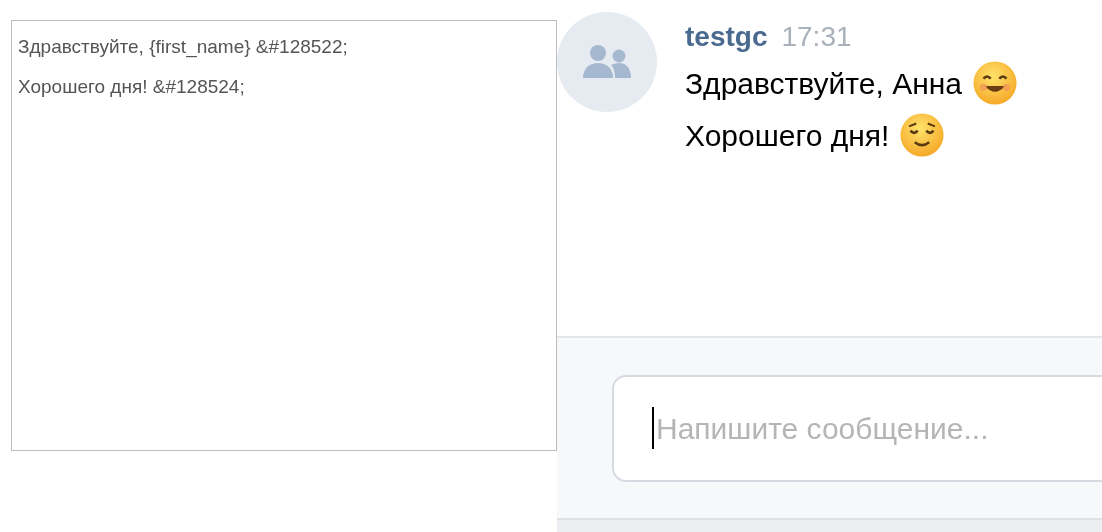 This screenshot has width=1102, height=532. What do you see at coordinates (994, 83) in the screenshot?
I see `smiling-face-icon` at bounding box center [994, 83].